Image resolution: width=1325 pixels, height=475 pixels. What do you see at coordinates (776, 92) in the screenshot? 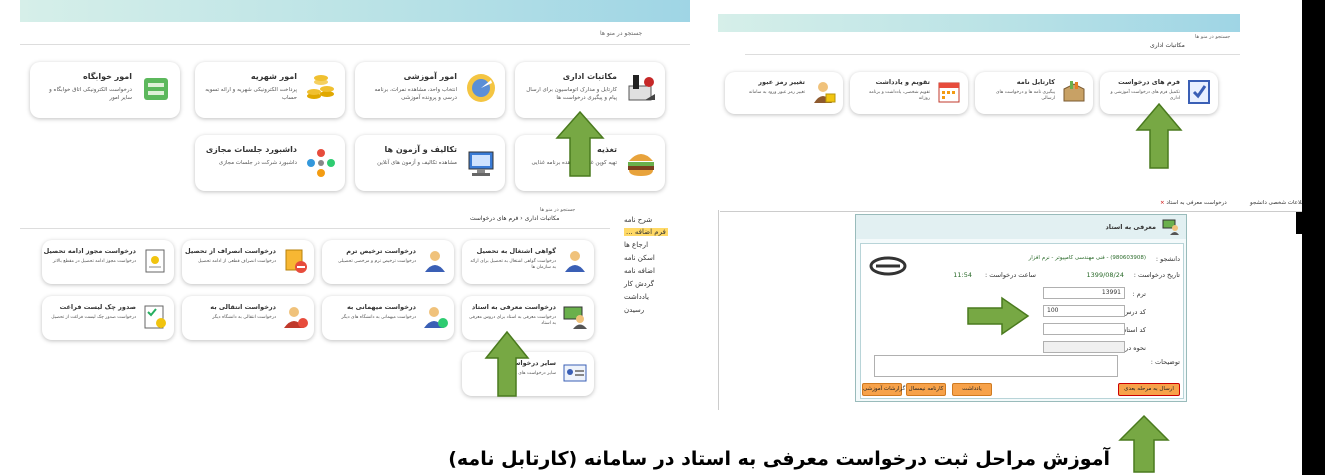
I see `tile-desc: تغییر رمز عبور ورود به سامانه` at bounding box center [776, 92].